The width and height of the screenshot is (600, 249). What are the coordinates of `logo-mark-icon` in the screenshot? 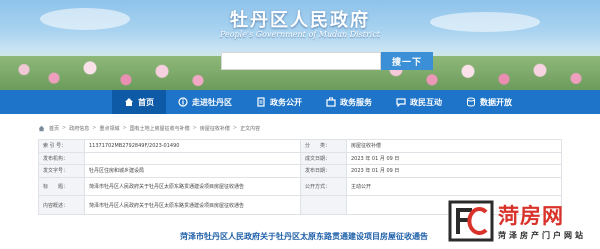 It's located at (471, 221).